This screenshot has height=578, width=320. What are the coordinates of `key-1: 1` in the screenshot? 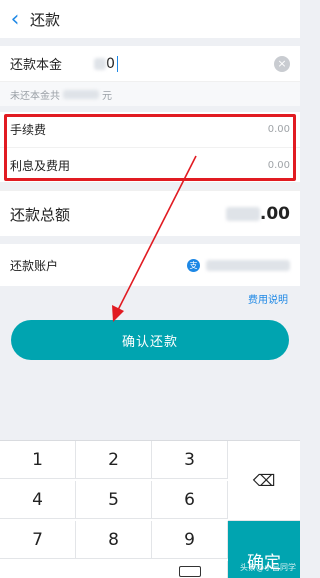 It's located at (38, 460).